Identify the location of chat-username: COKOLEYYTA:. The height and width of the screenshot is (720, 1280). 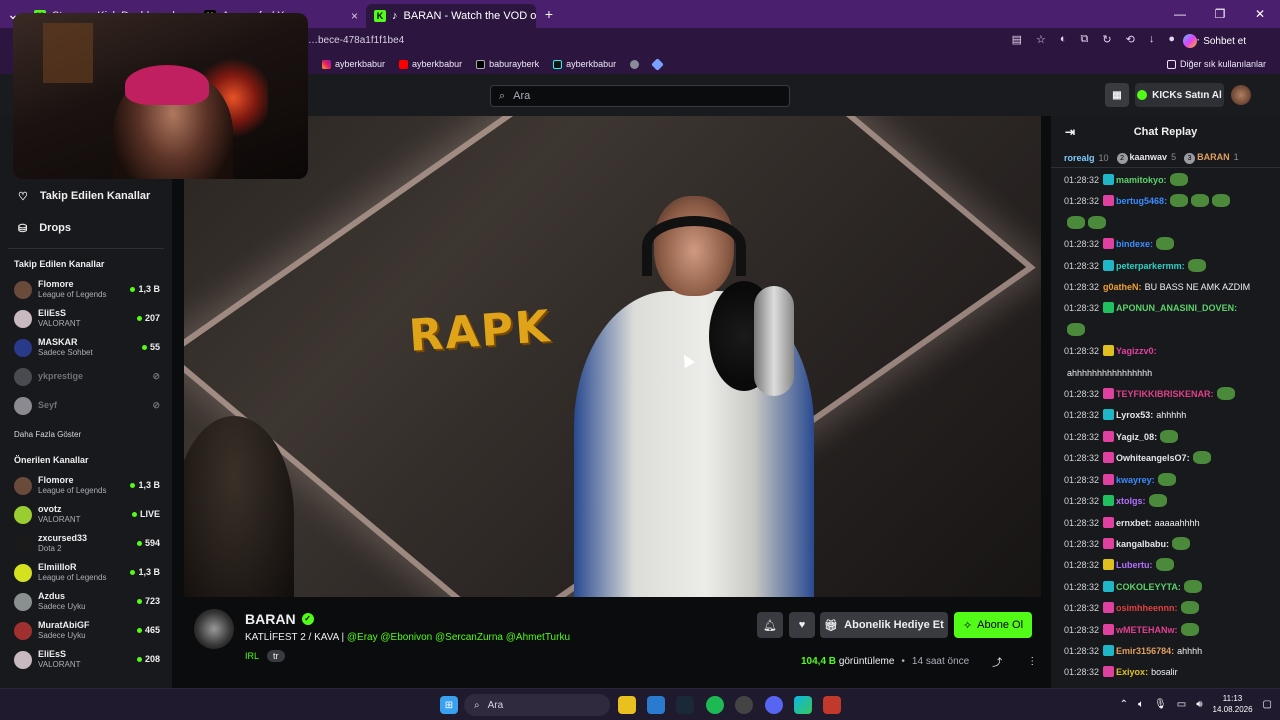
(1148, 587).